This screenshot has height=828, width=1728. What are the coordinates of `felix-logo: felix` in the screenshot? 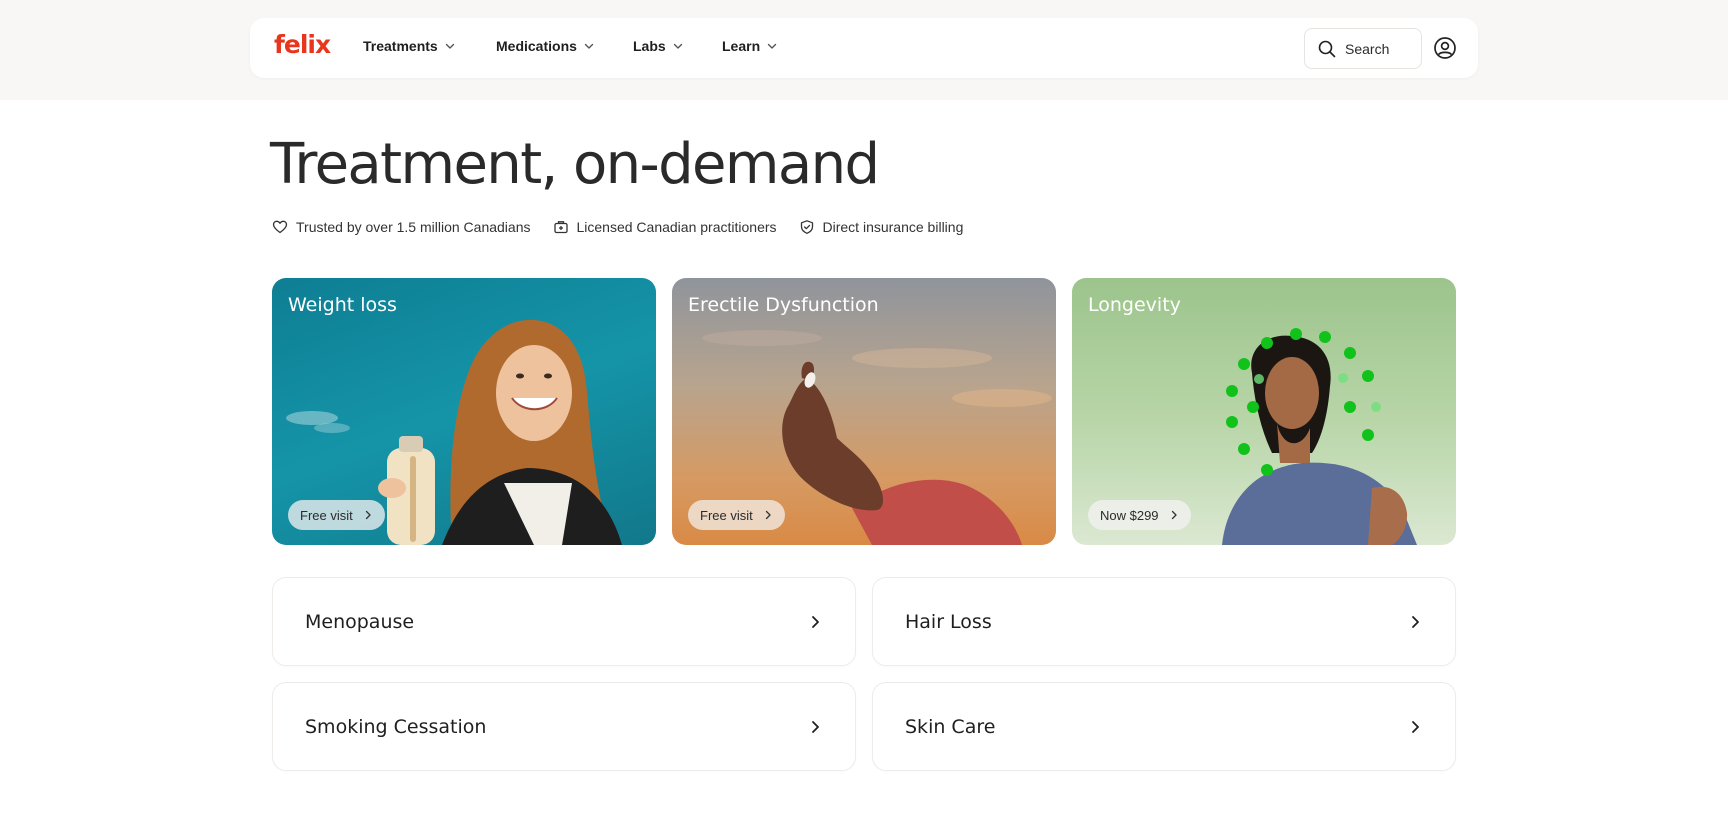 It's located at (302, 44).